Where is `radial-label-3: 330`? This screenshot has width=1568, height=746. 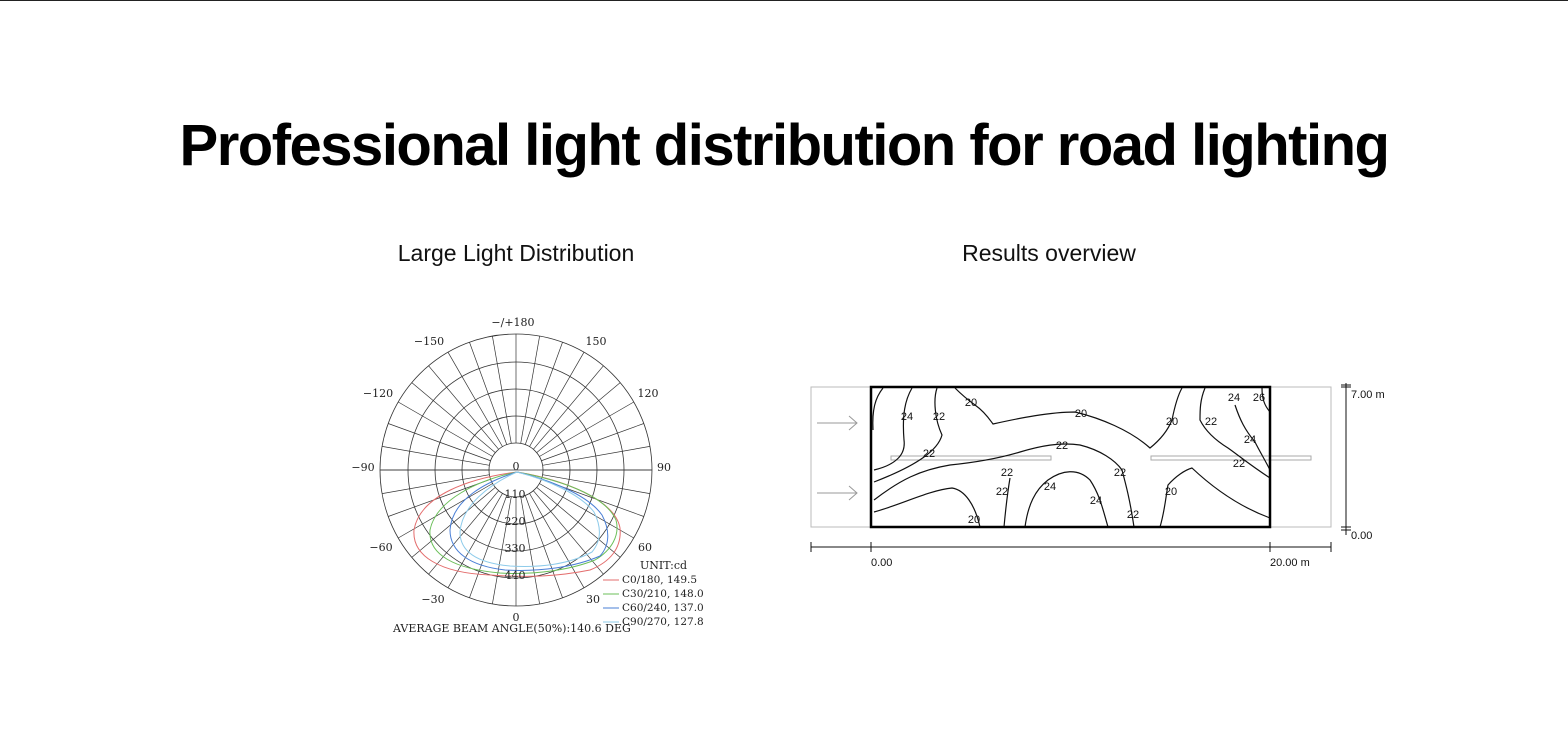 radial-label-3: 330 is located at coordinates (515, 548).